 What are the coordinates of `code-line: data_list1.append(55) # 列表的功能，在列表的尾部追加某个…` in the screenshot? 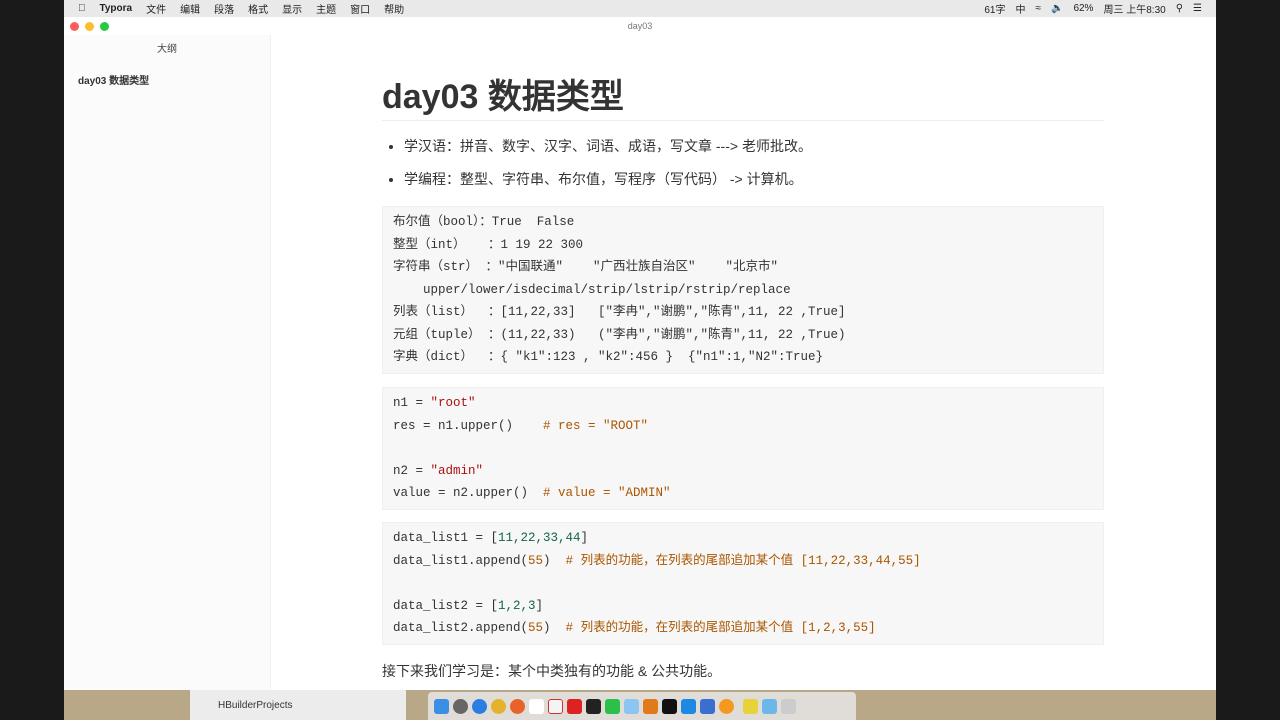 It's located at (657, 560).